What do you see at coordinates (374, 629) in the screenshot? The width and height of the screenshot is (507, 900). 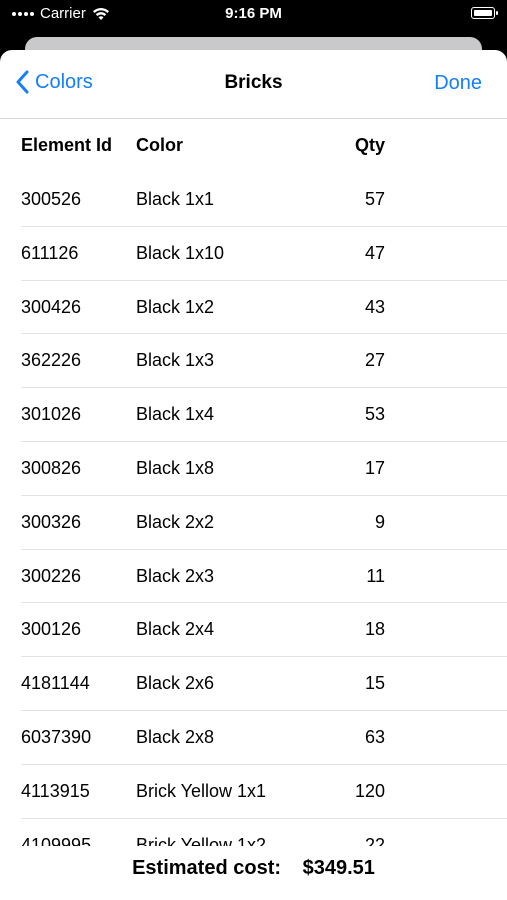 I see `cell-qty: 18` at bounding box center [374, 629].